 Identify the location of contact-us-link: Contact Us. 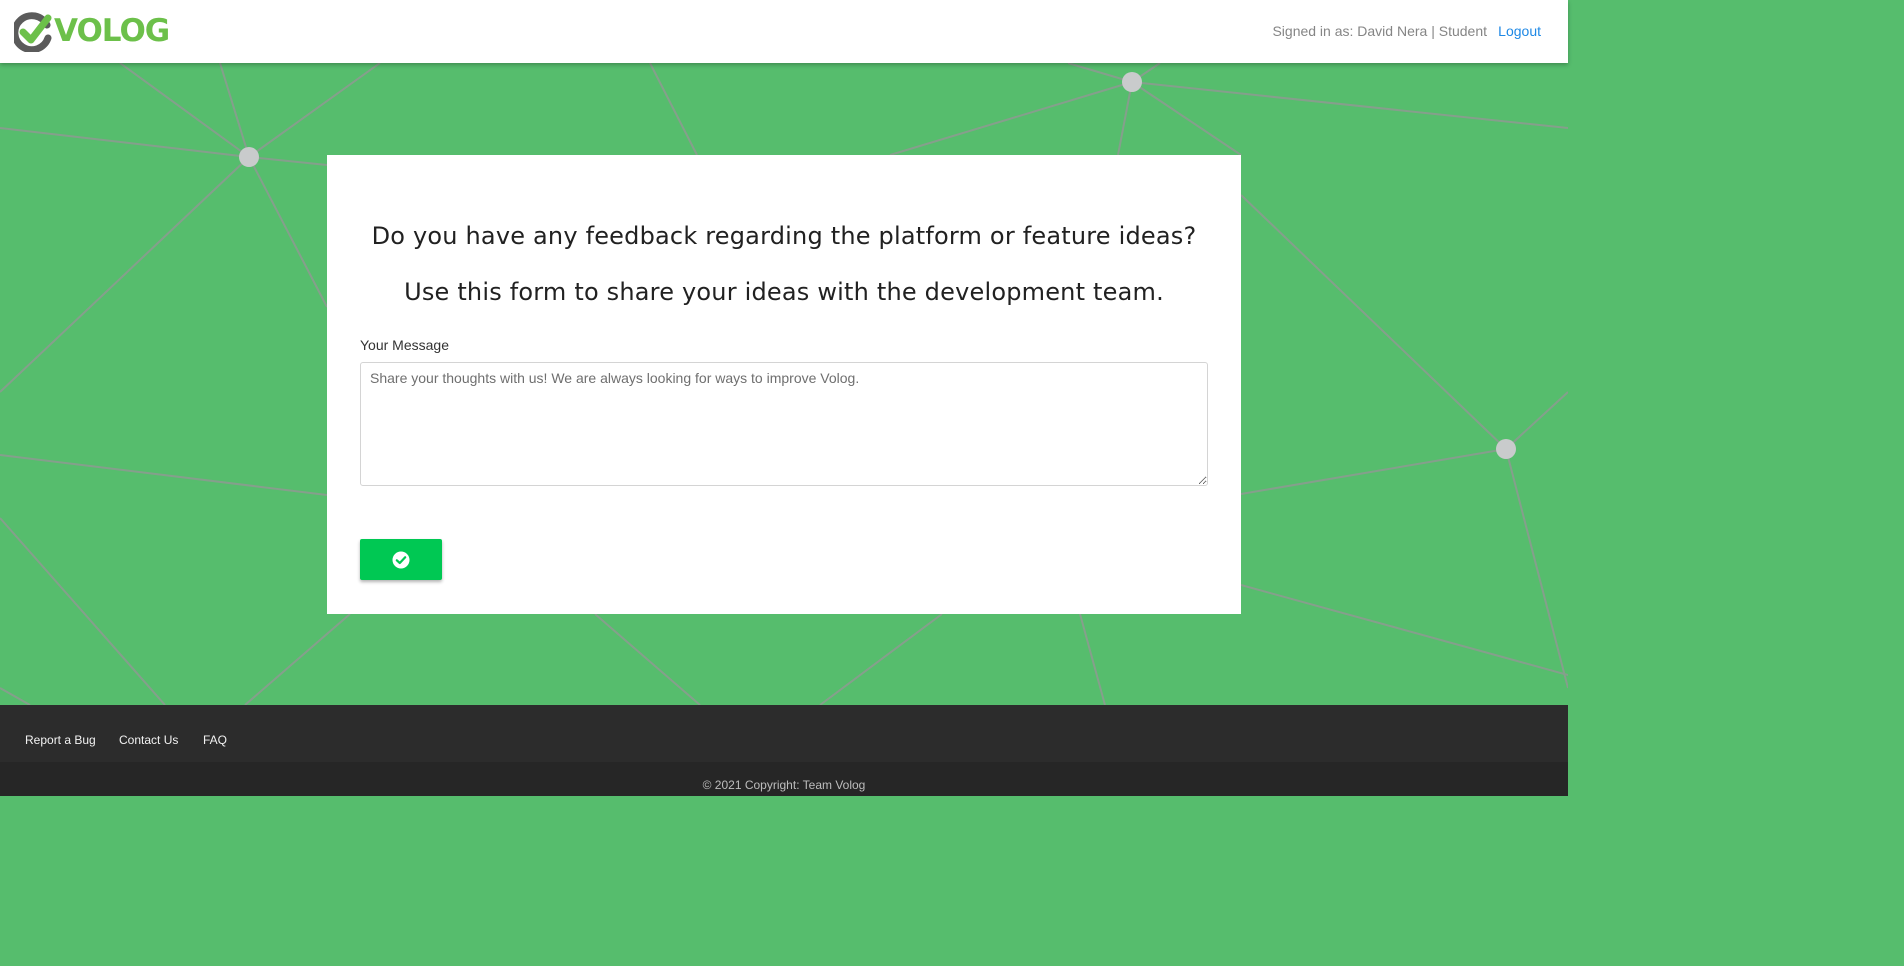
(148, 740).